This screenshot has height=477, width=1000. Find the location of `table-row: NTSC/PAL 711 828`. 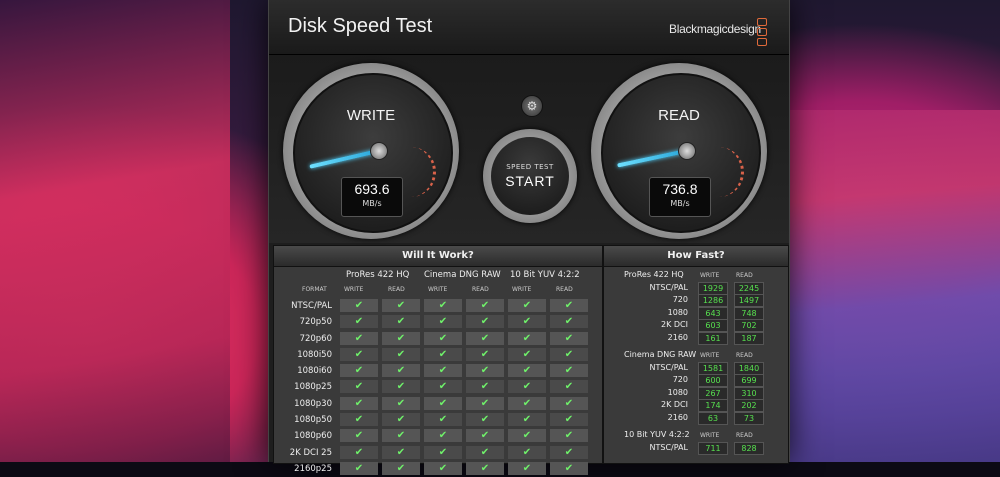

table-row: NTSC/PAL 711 828 is located at coordinates (696, 448).